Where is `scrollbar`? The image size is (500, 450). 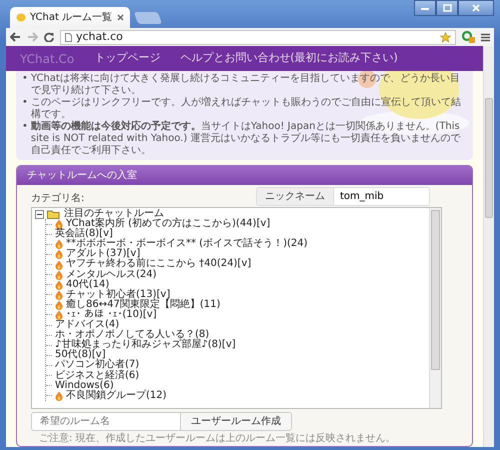 scrollbar is located at coordinates (435, 308).